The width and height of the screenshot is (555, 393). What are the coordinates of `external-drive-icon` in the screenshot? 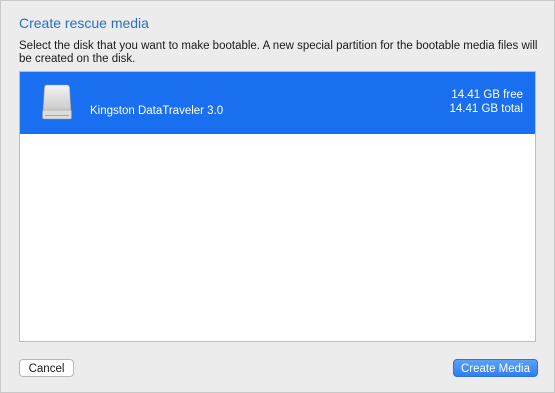 It's located at (57, 102).